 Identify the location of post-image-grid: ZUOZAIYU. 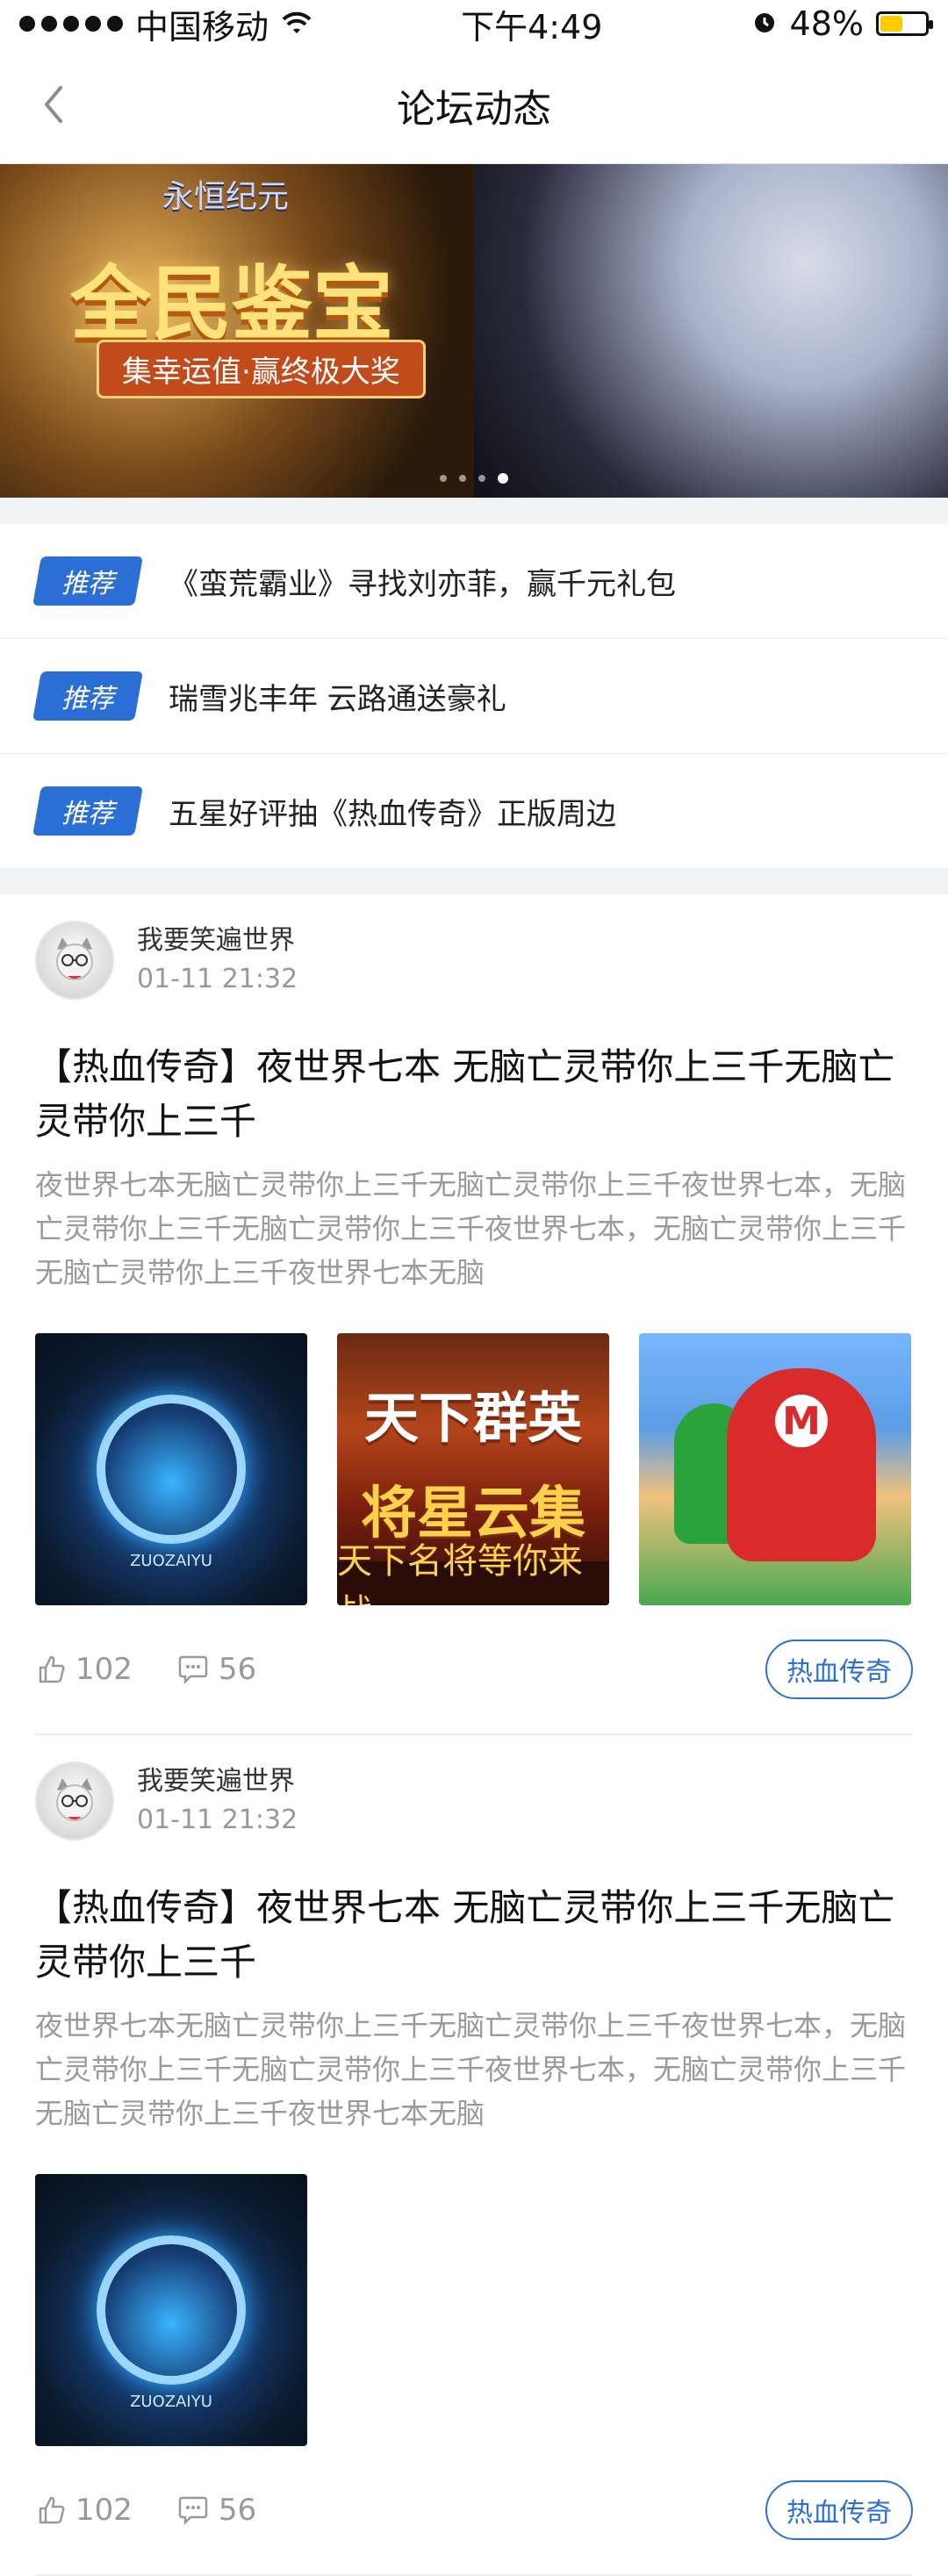
(474, 2310).